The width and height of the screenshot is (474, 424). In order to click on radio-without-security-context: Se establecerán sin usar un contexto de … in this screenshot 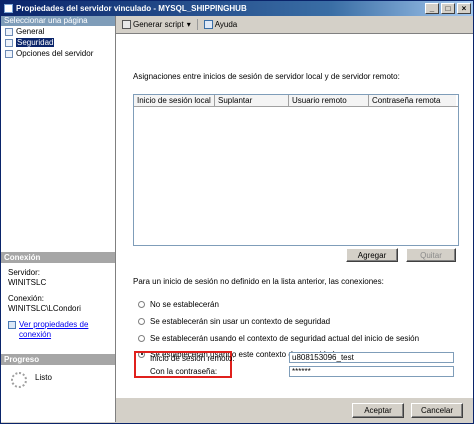, I will do `click(234, 321)`.